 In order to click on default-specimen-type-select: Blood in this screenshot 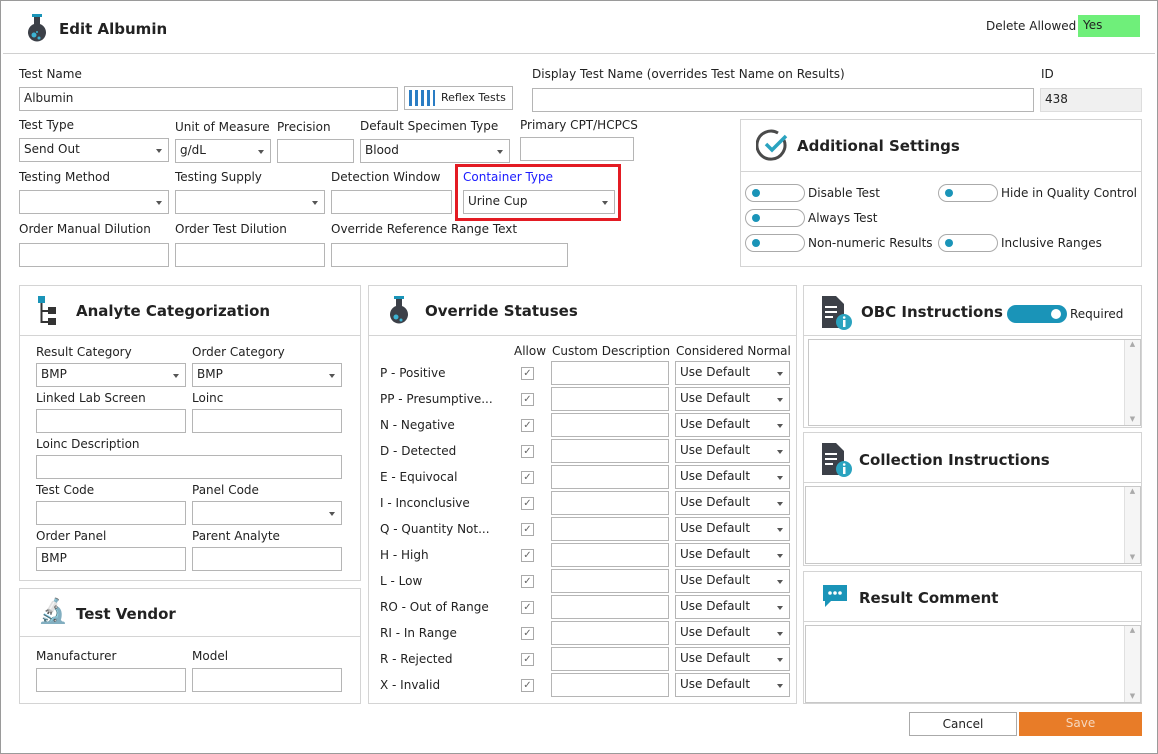, I will do `click(435, 151)`.